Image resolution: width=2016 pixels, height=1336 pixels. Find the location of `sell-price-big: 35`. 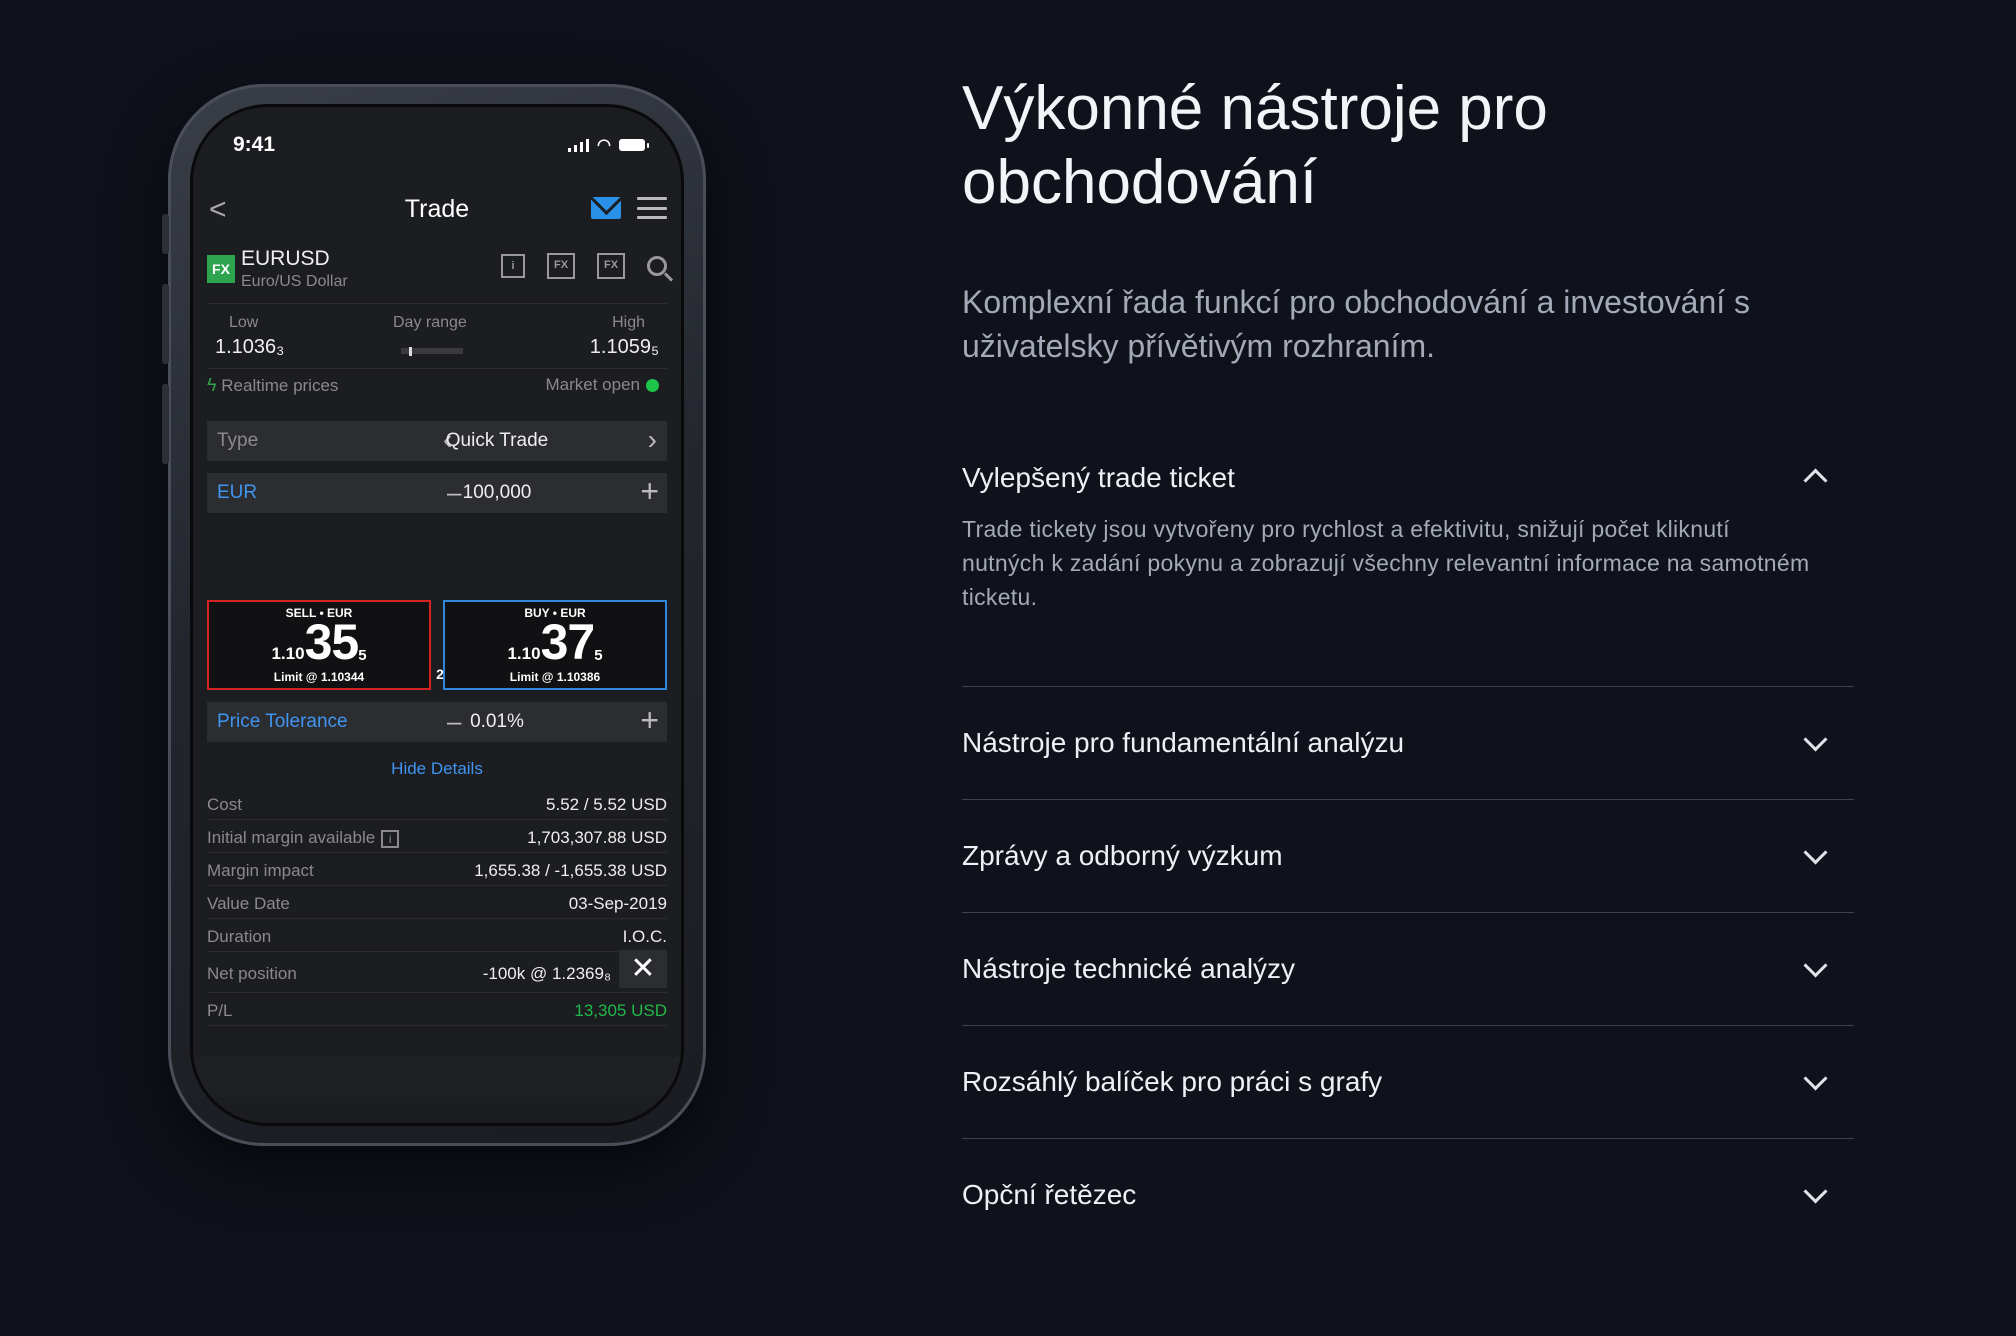

sell-price-big: 35 is located at coordinates (332, 642).